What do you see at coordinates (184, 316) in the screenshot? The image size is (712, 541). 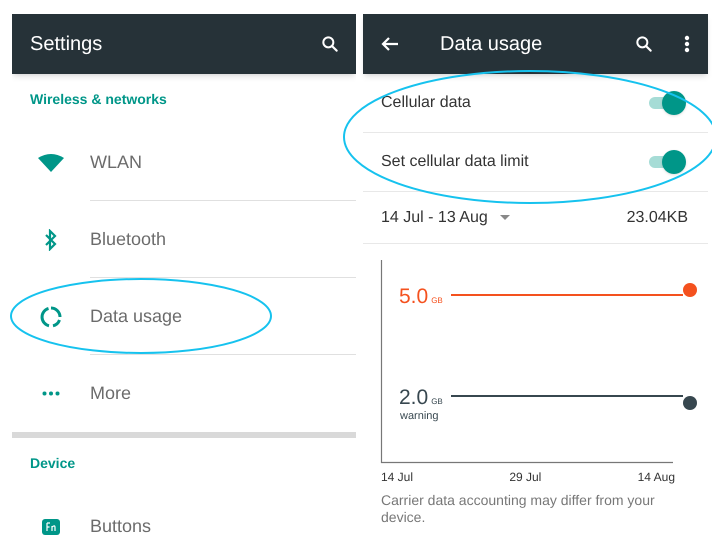 I see `settings-item: Data usage` at bounding box center [184, 316].